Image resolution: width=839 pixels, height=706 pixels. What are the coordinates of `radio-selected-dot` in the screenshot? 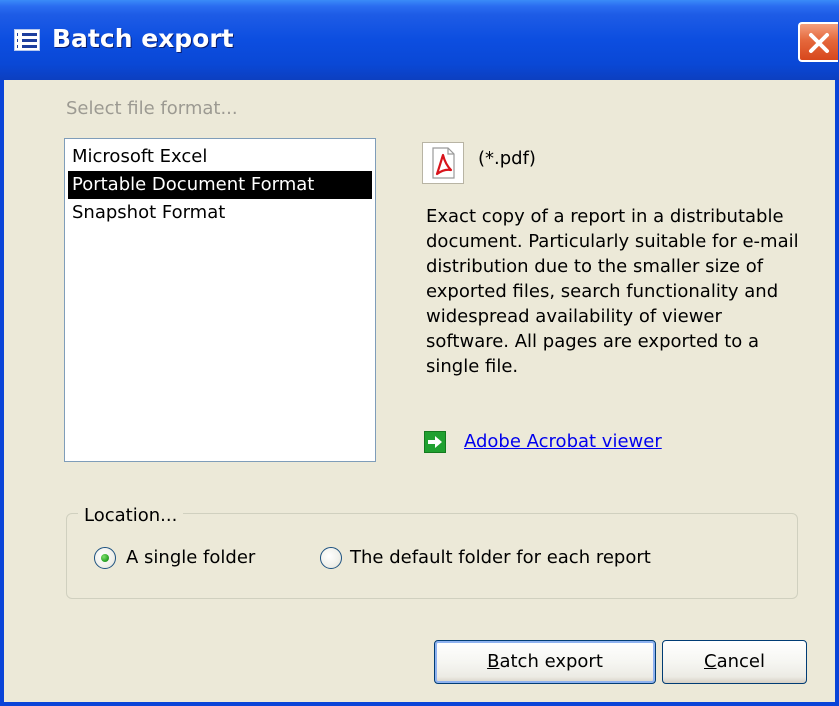 It's located at (105, 558).